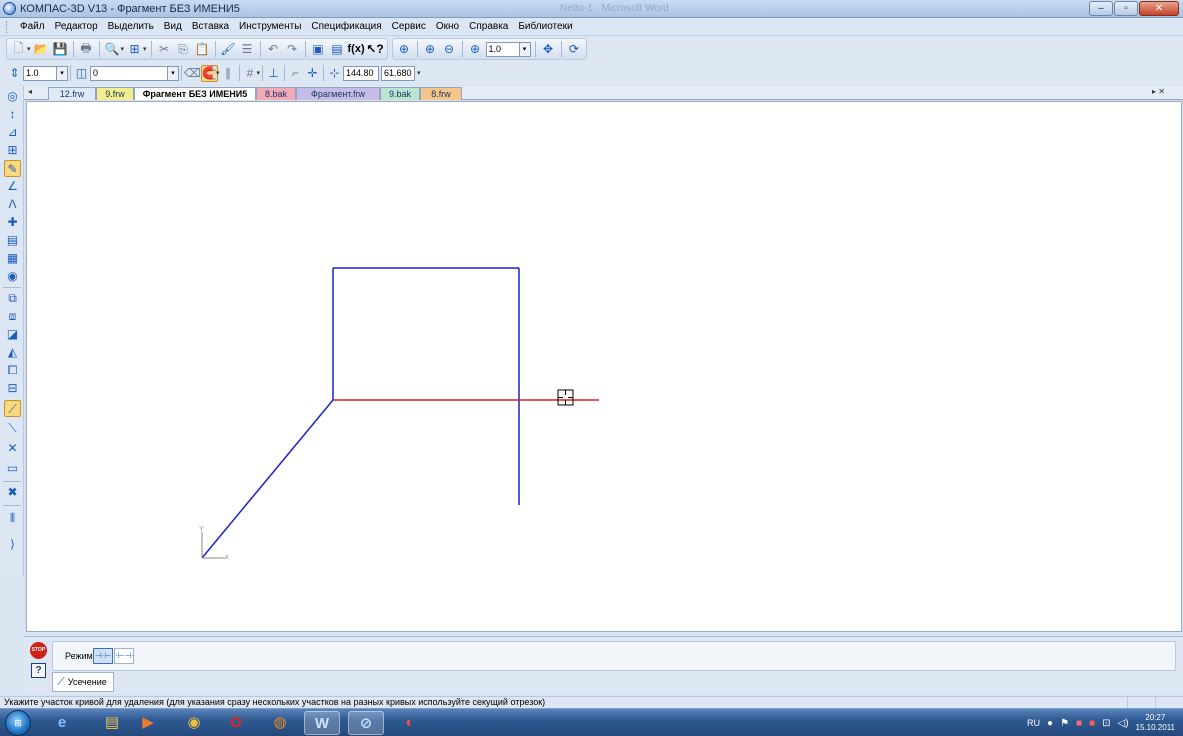 The height and width of the screenshot is (736, 1183). Describe the element at coordinates (12, 222) in the screenshot. I see `measure-icon: ✚` at that location.